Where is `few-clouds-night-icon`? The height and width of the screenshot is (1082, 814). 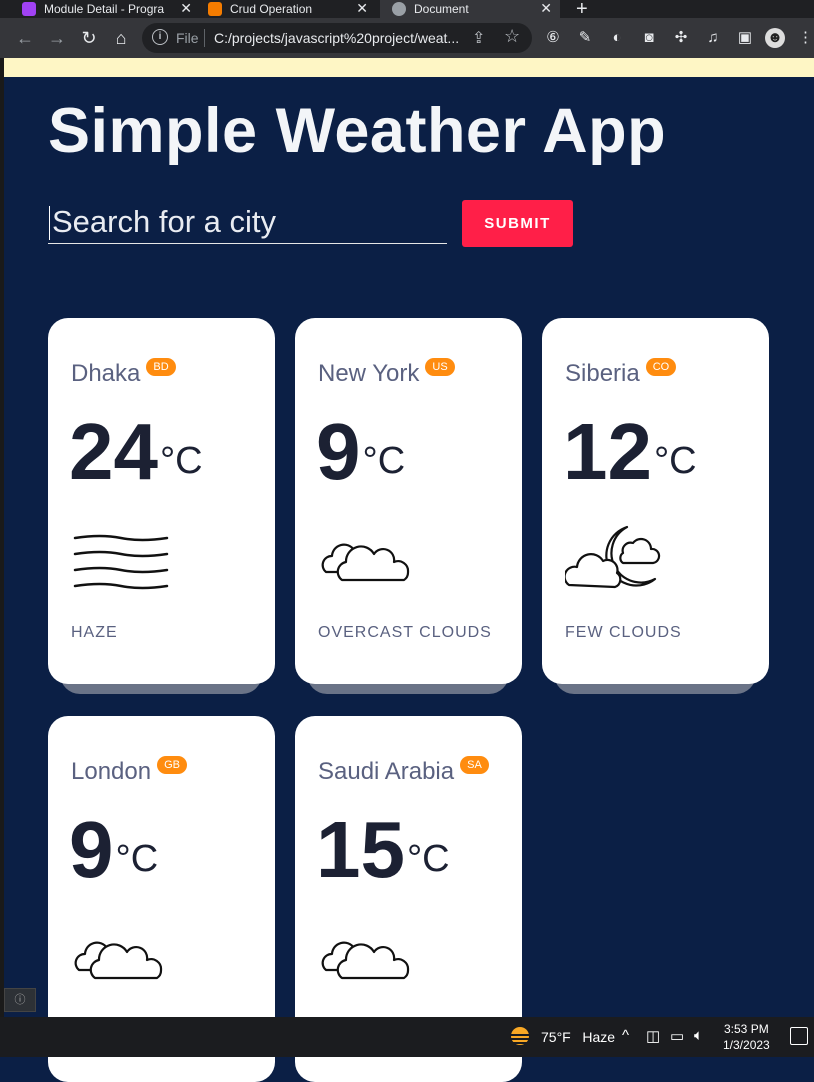 few-clouds-night-icon is located at coordinates (613, 557).